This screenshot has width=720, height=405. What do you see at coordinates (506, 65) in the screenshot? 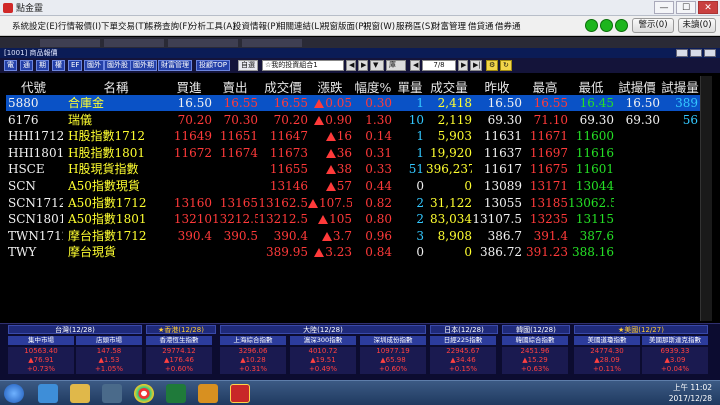
I see `refresh-icon: ↻` at bounding box center [506, 65].